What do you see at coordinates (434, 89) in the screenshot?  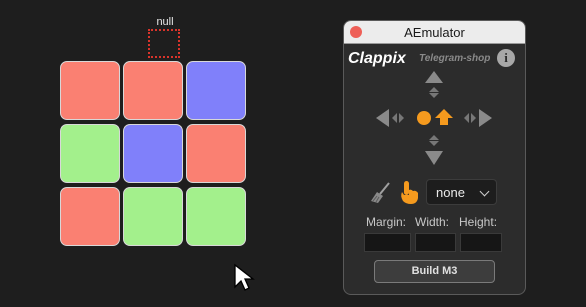 I see `nudge-up-small-icon` at bounding box center [434, 89].